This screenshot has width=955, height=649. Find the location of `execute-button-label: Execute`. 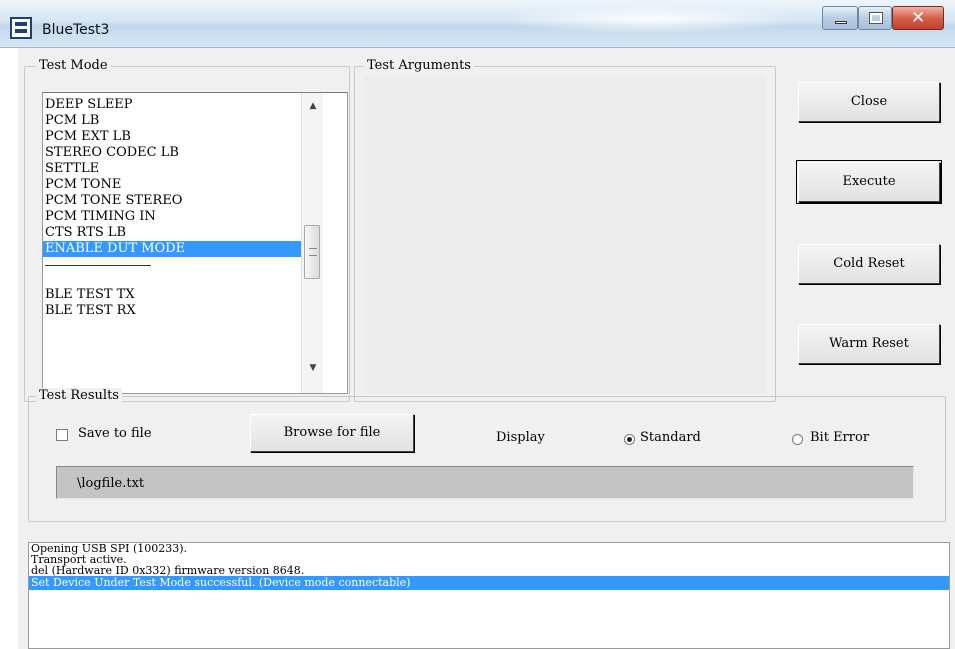

execute-button-label: Execute is located at coordinates (869, 181).